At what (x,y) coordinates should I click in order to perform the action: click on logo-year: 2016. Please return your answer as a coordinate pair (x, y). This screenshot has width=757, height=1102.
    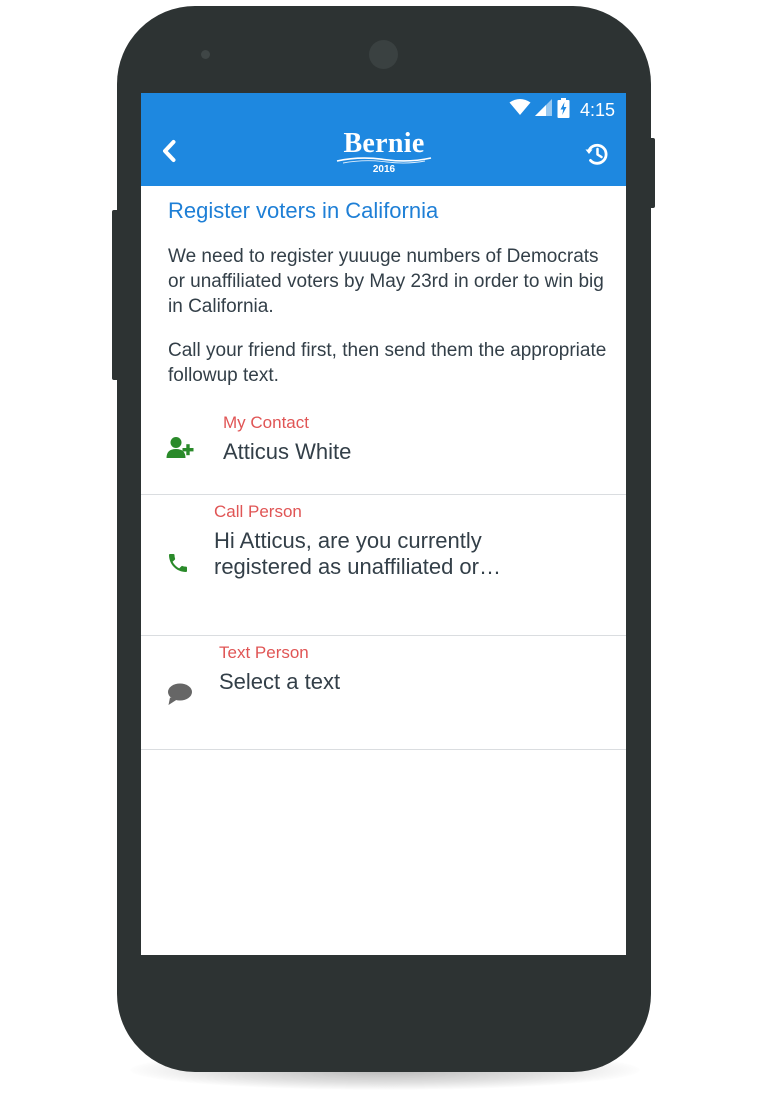
    Looking at the image, I should click on (384, 169).